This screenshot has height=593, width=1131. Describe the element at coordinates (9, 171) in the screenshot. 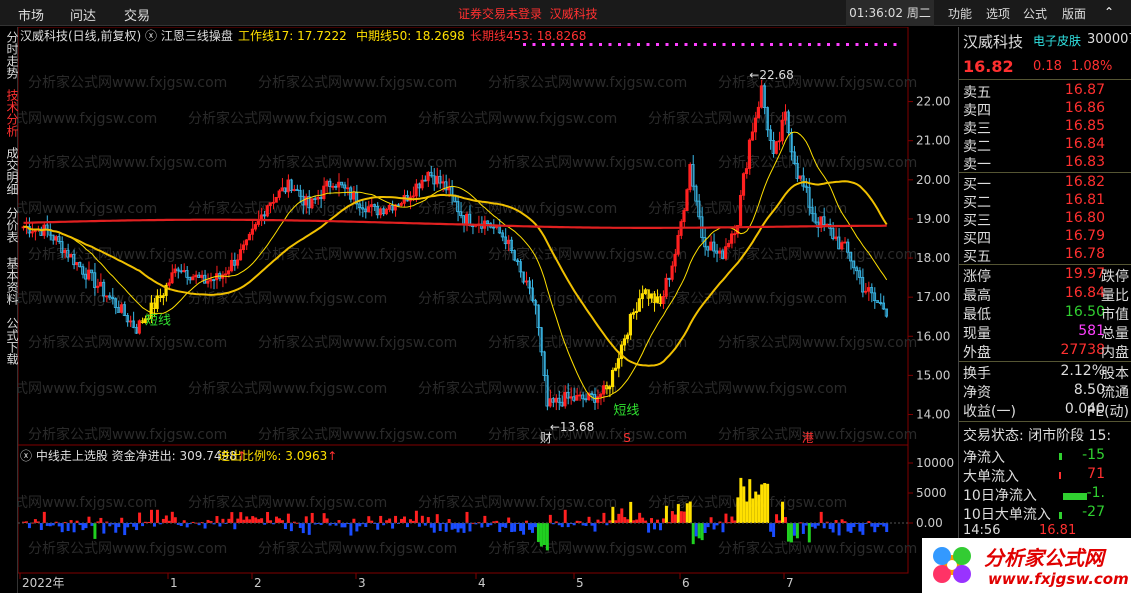

I see `tab-trade-details: 成交明细` at that location.